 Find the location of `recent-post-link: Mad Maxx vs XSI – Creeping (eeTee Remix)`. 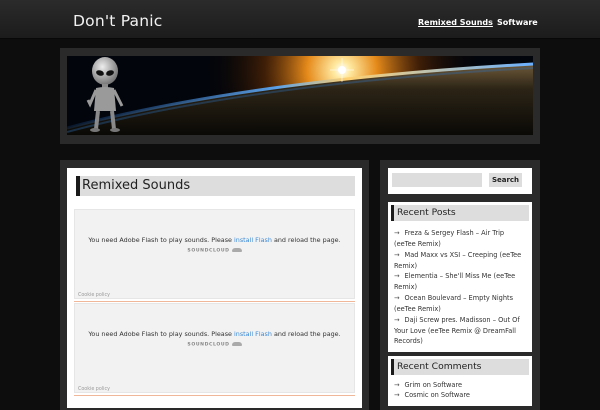

recent-post-link: Mad Maxx vs XSI – Creeping (eeTee Remix) is located at coordinates (457, 260).